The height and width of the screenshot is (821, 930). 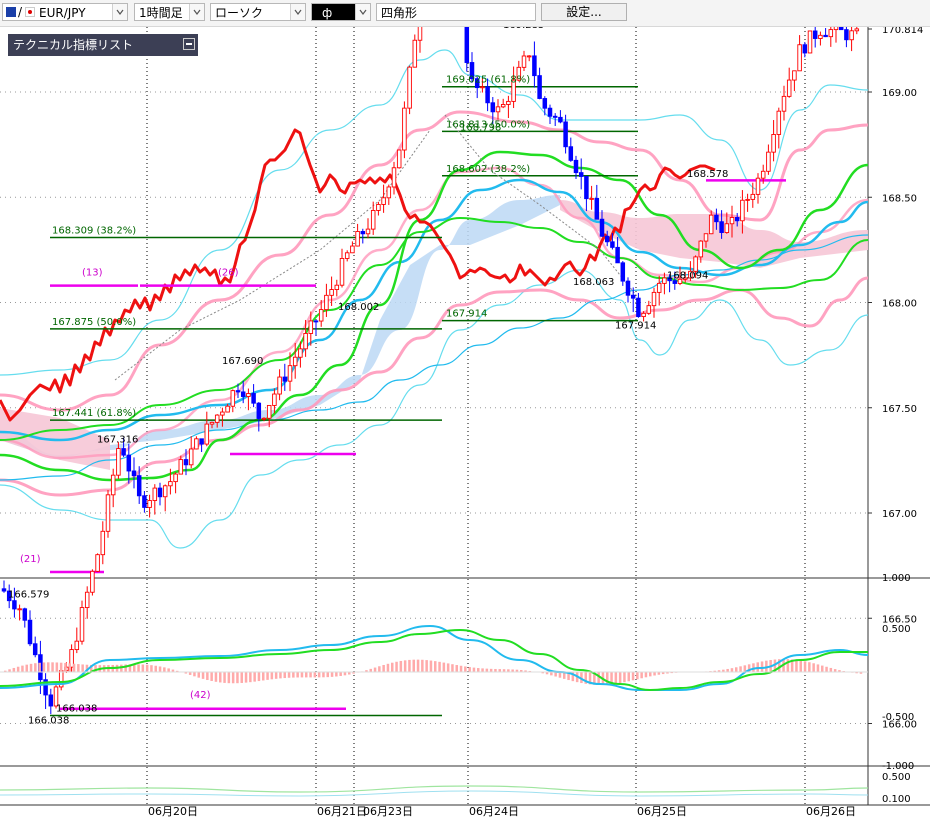 What do you see at coordinates (94, 322) in the screenshot?
I see `fib-label: 167.875 (50.0%)` at bounding box center [94, 322].